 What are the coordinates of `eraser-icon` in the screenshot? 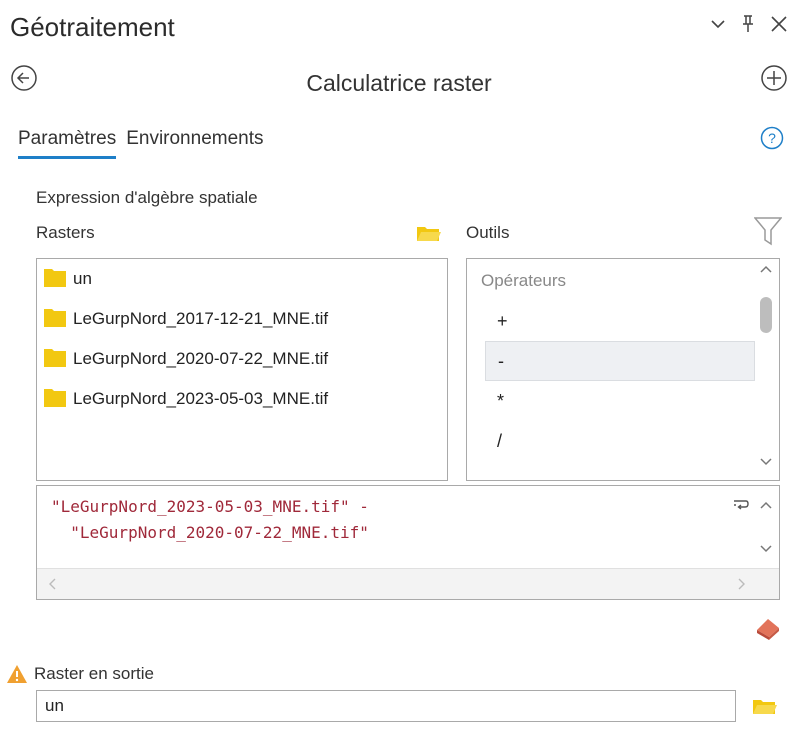 It's located at (768, 629).